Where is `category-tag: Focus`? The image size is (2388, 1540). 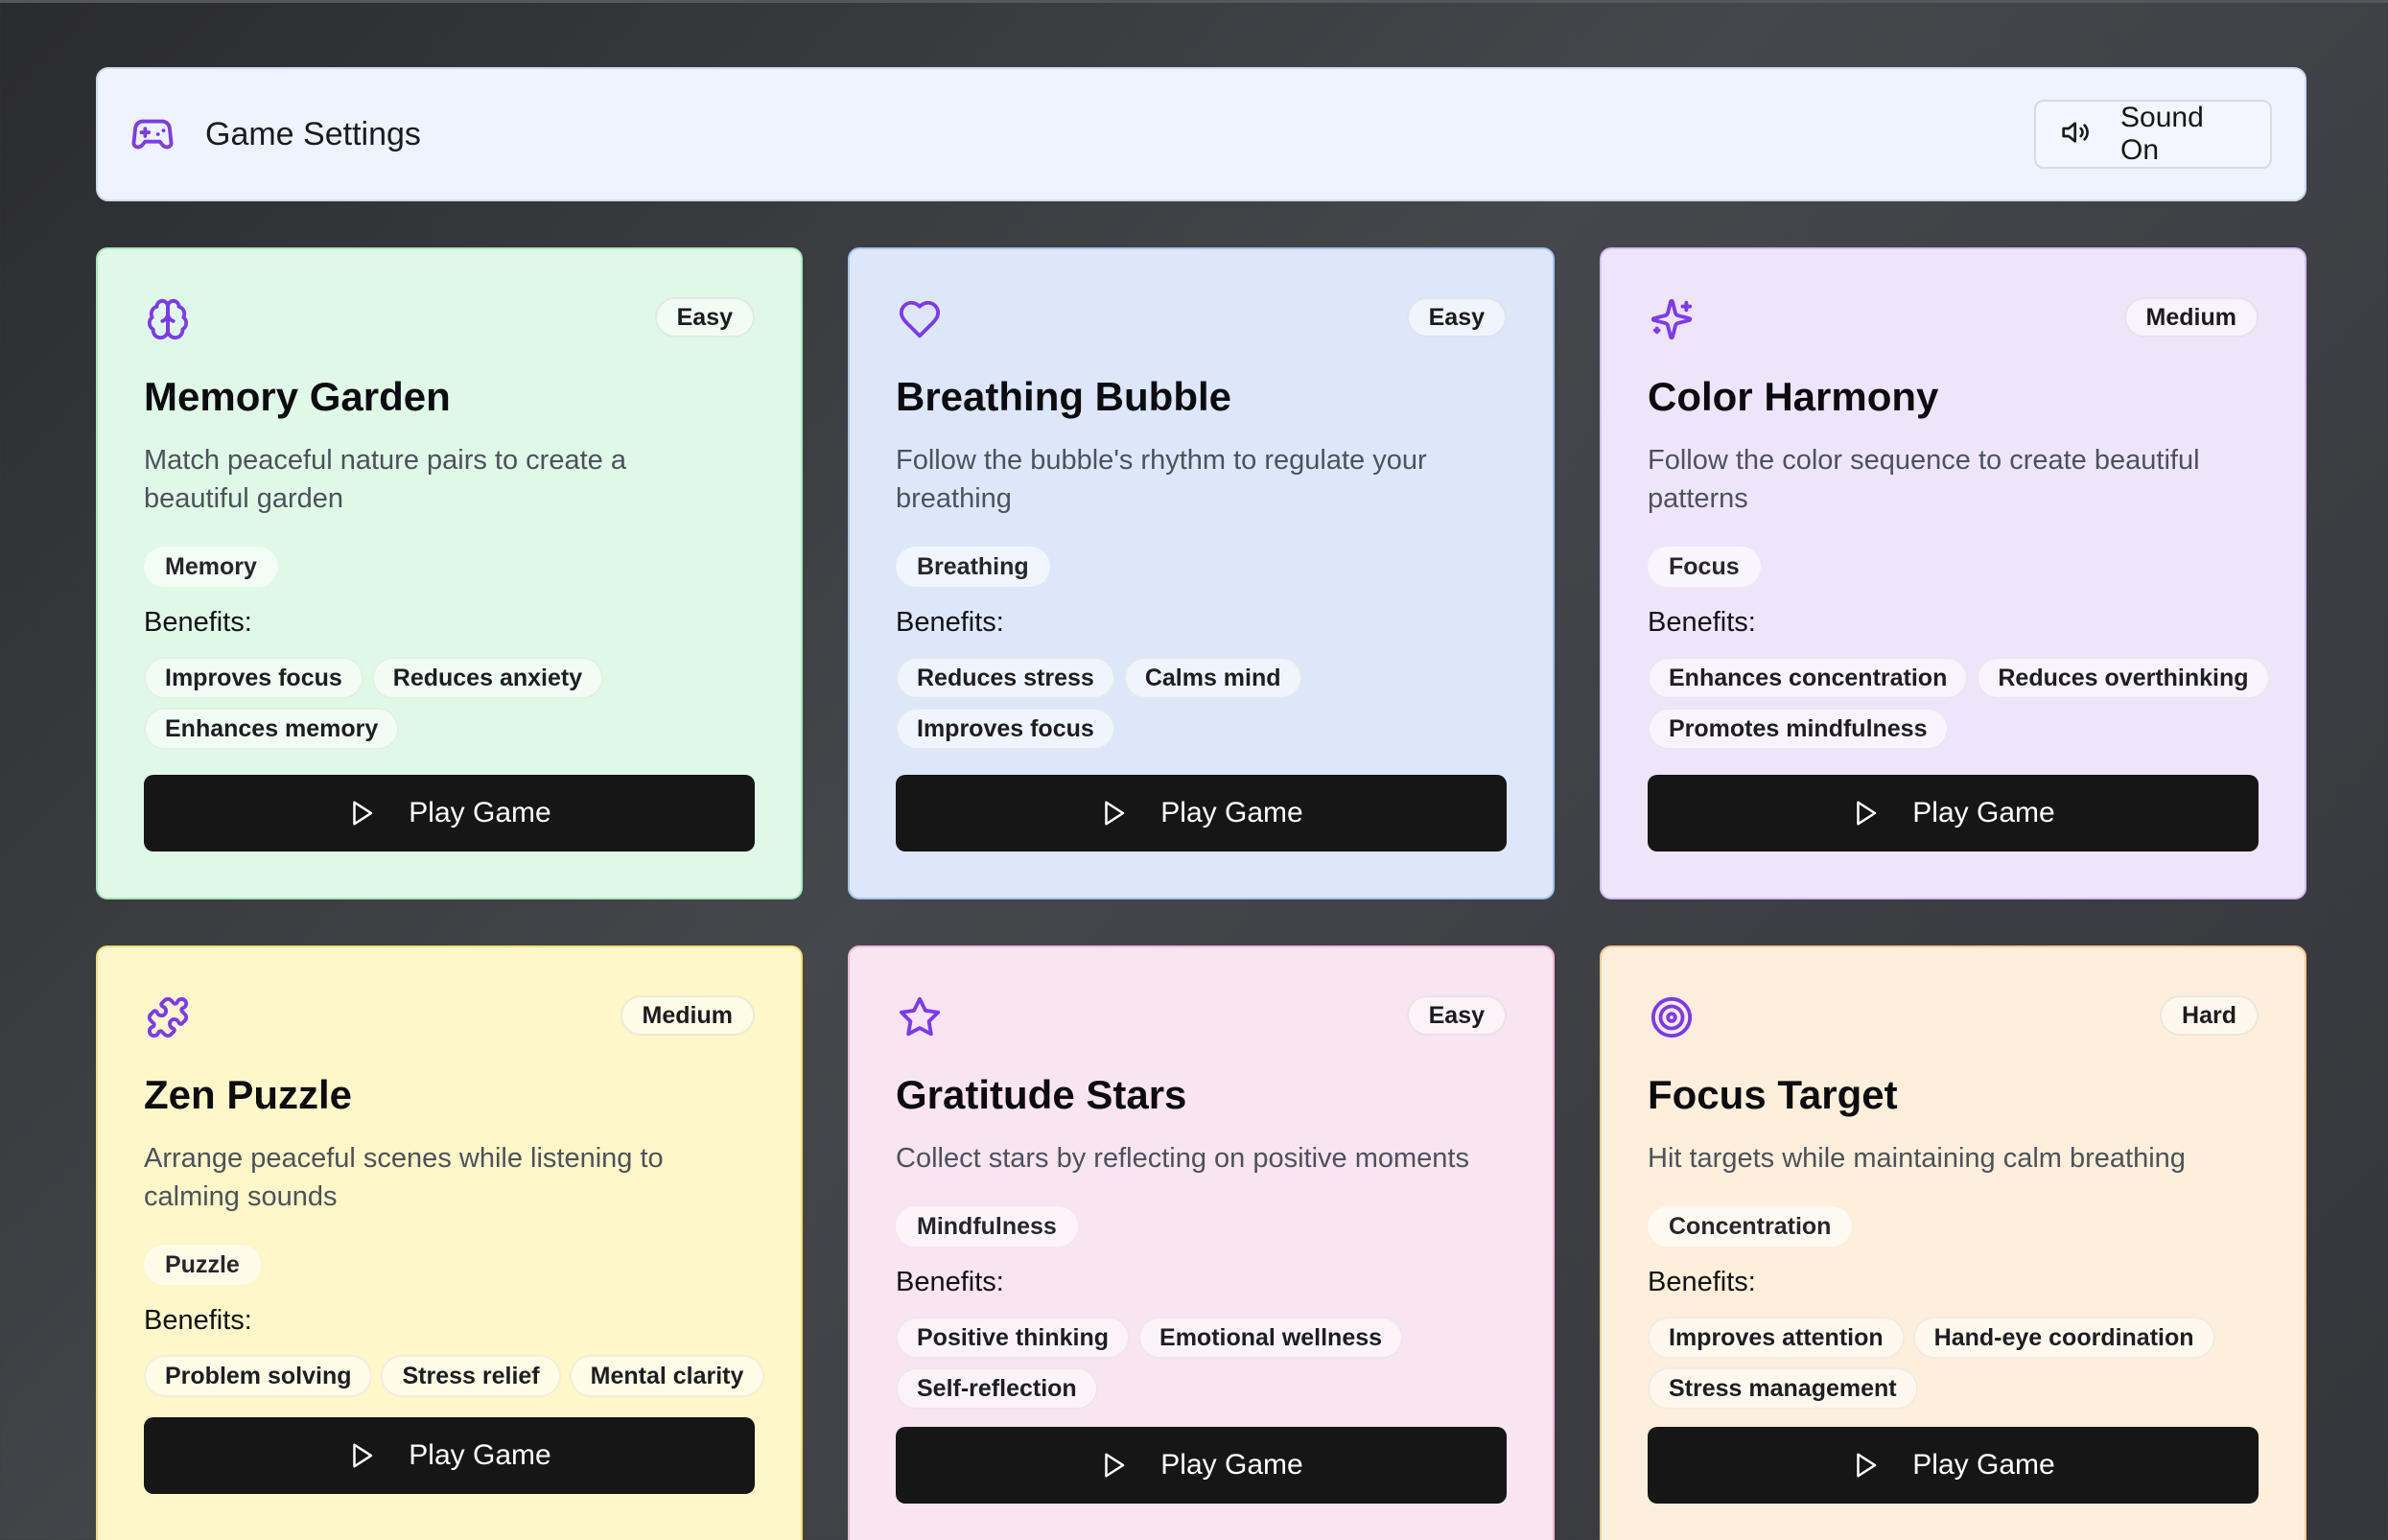 category-tag: Focus is located at coordinates (1704, 567).